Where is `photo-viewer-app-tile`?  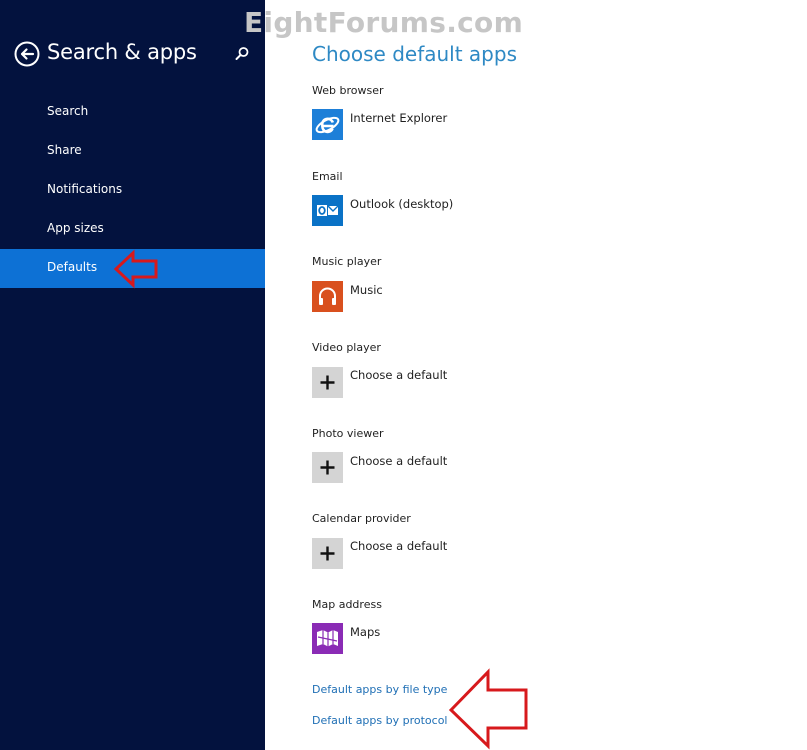
photo-viewer-app-tile is located at coordinates (327, 467).